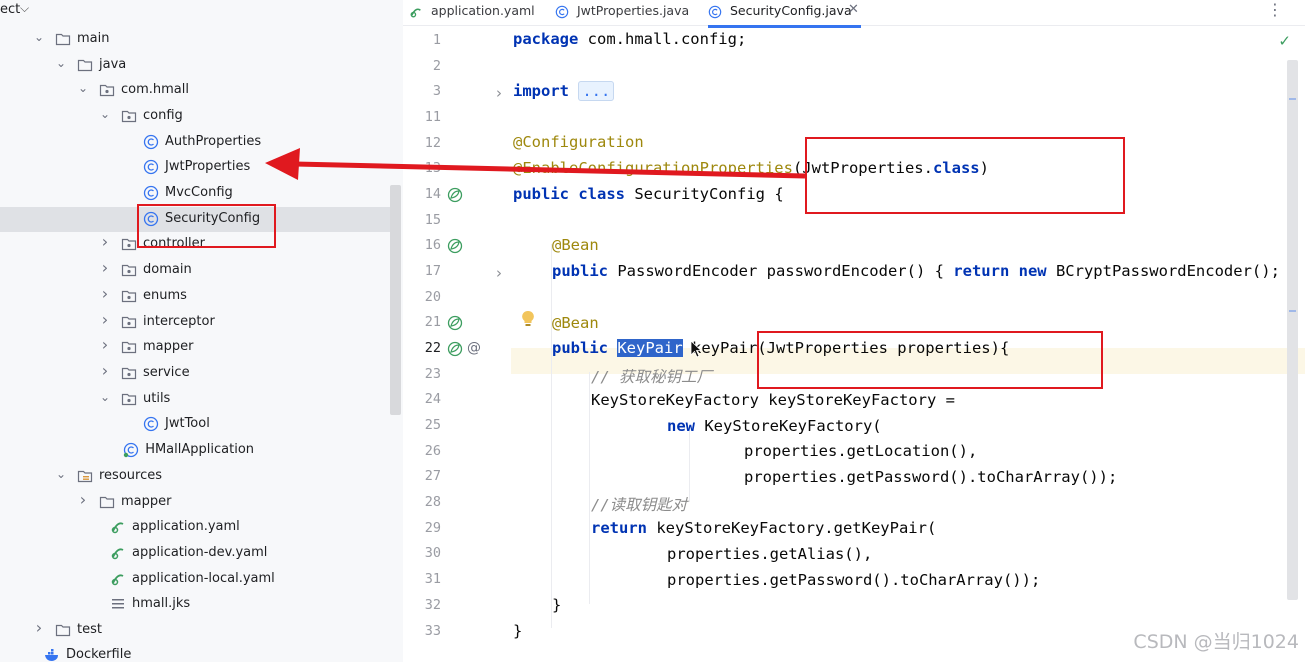 The height and width of the screenshot is (668, 1305). What do you see at coordinates (696, 349) in the screenshot?
I see `mouse-cursor-icon` at bounding box center [696, 349].